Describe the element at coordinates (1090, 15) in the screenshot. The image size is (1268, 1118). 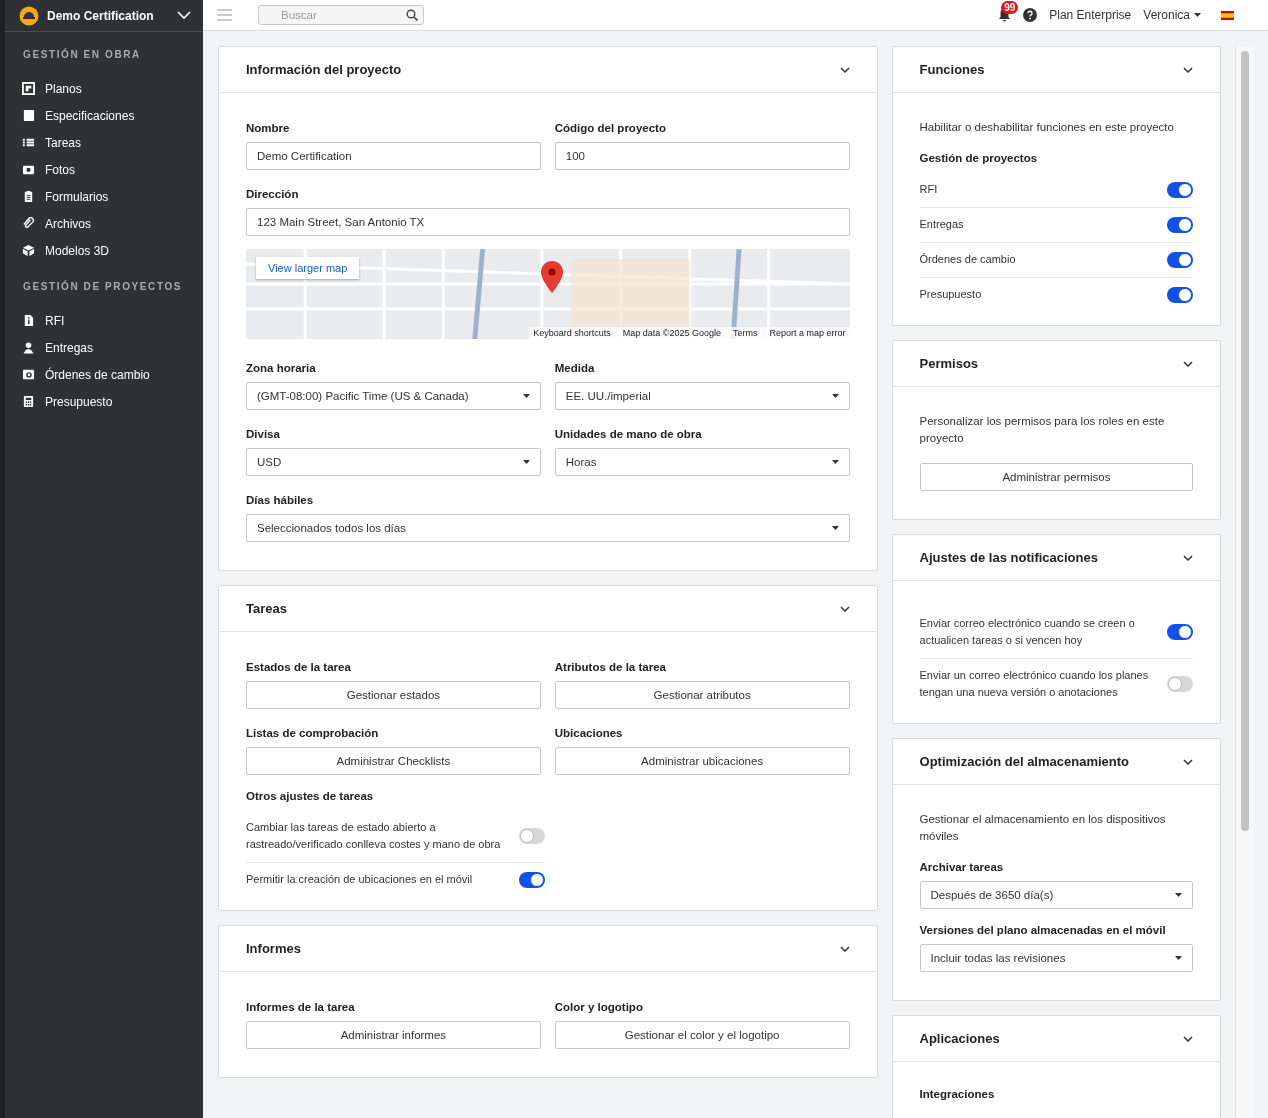
I see `plan-link: Plan Enterprise` at that location.